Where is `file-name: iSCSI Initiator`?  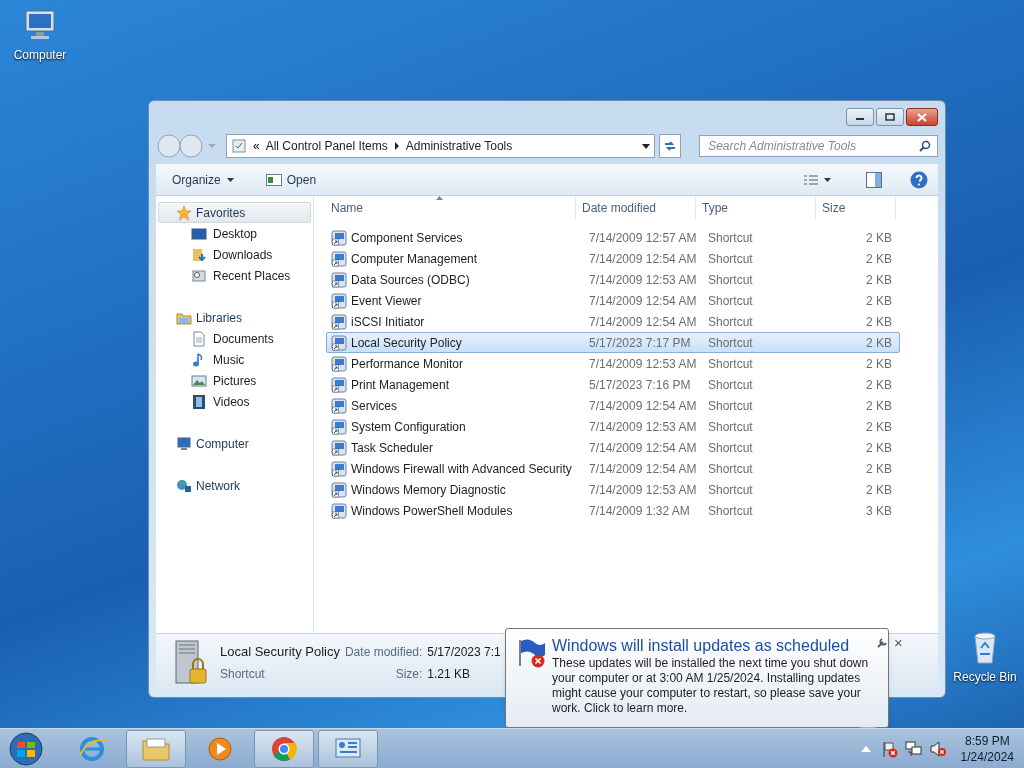 file-name: iSCSI Initiator is located at coordinates (388, 321).